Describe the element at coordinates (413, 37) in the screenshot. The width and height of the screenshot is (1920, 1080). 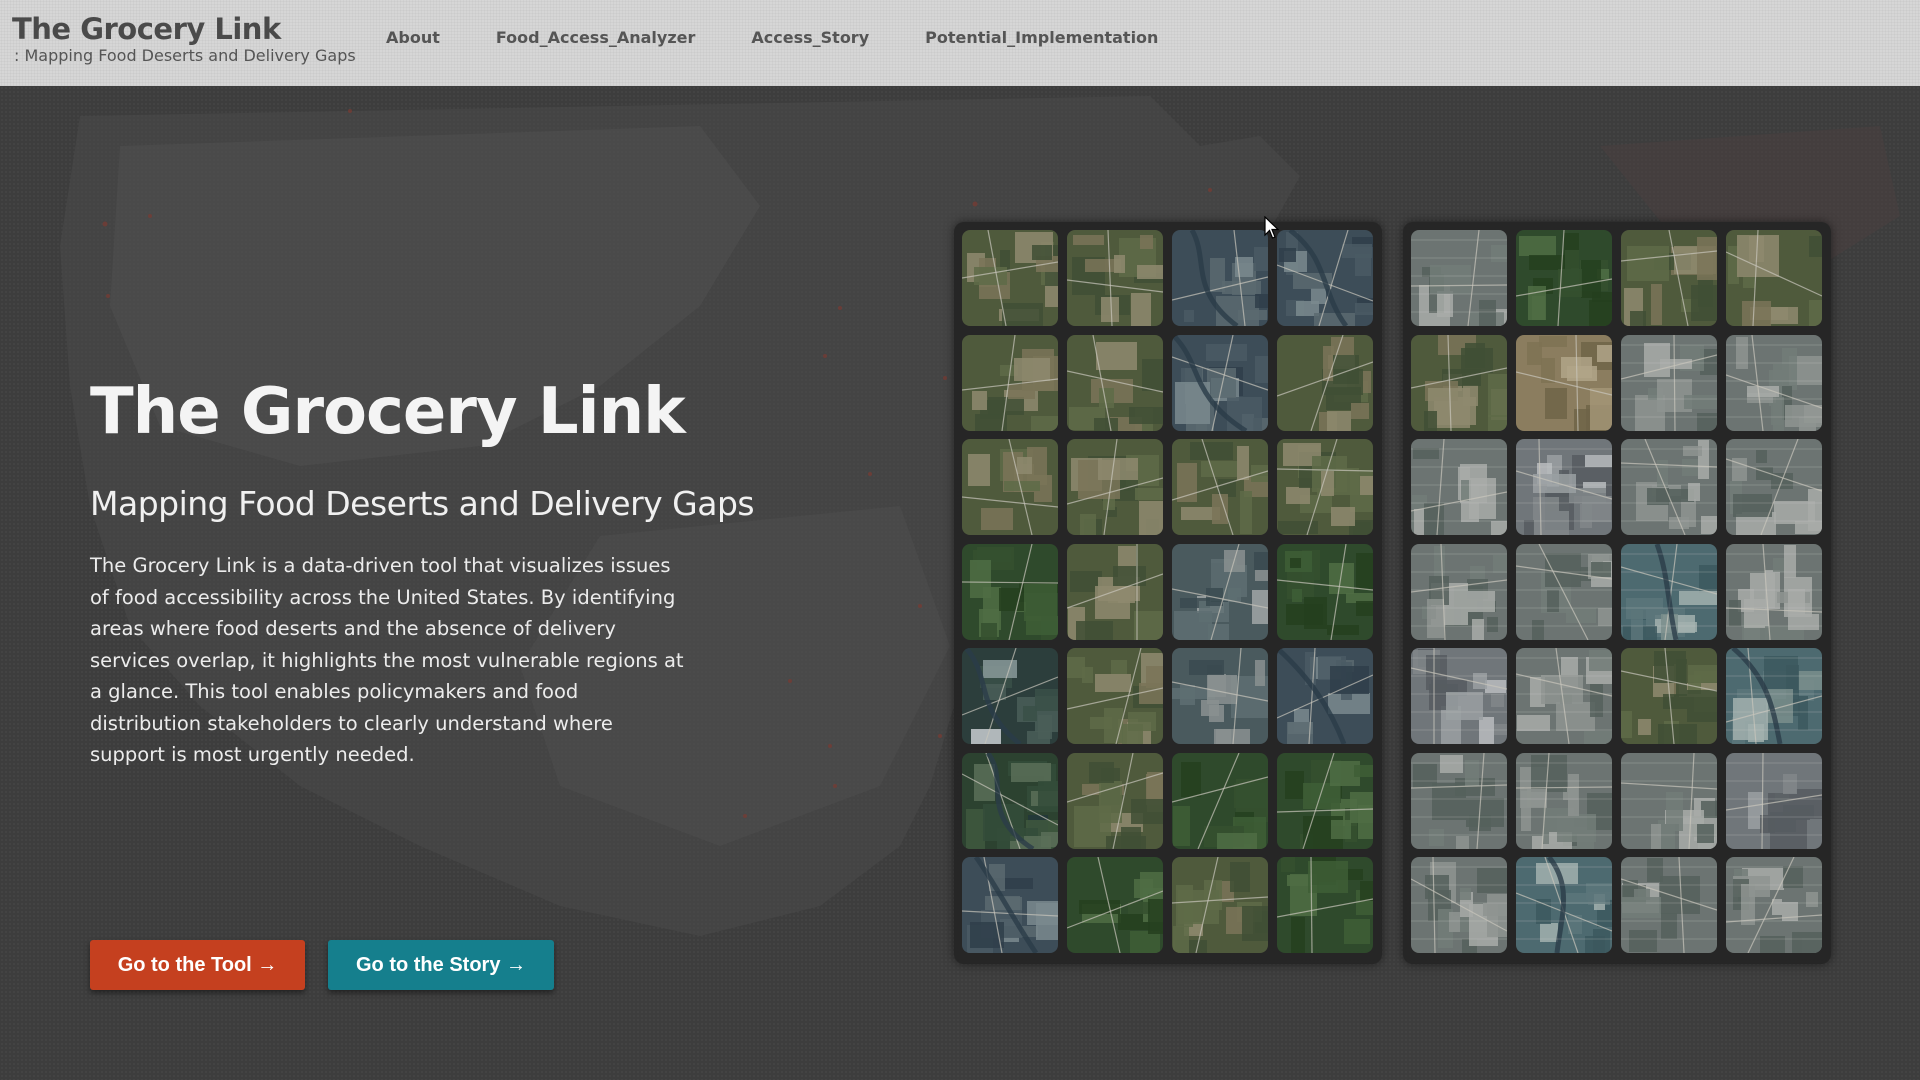
I see `nav-link-about: About` at that location.